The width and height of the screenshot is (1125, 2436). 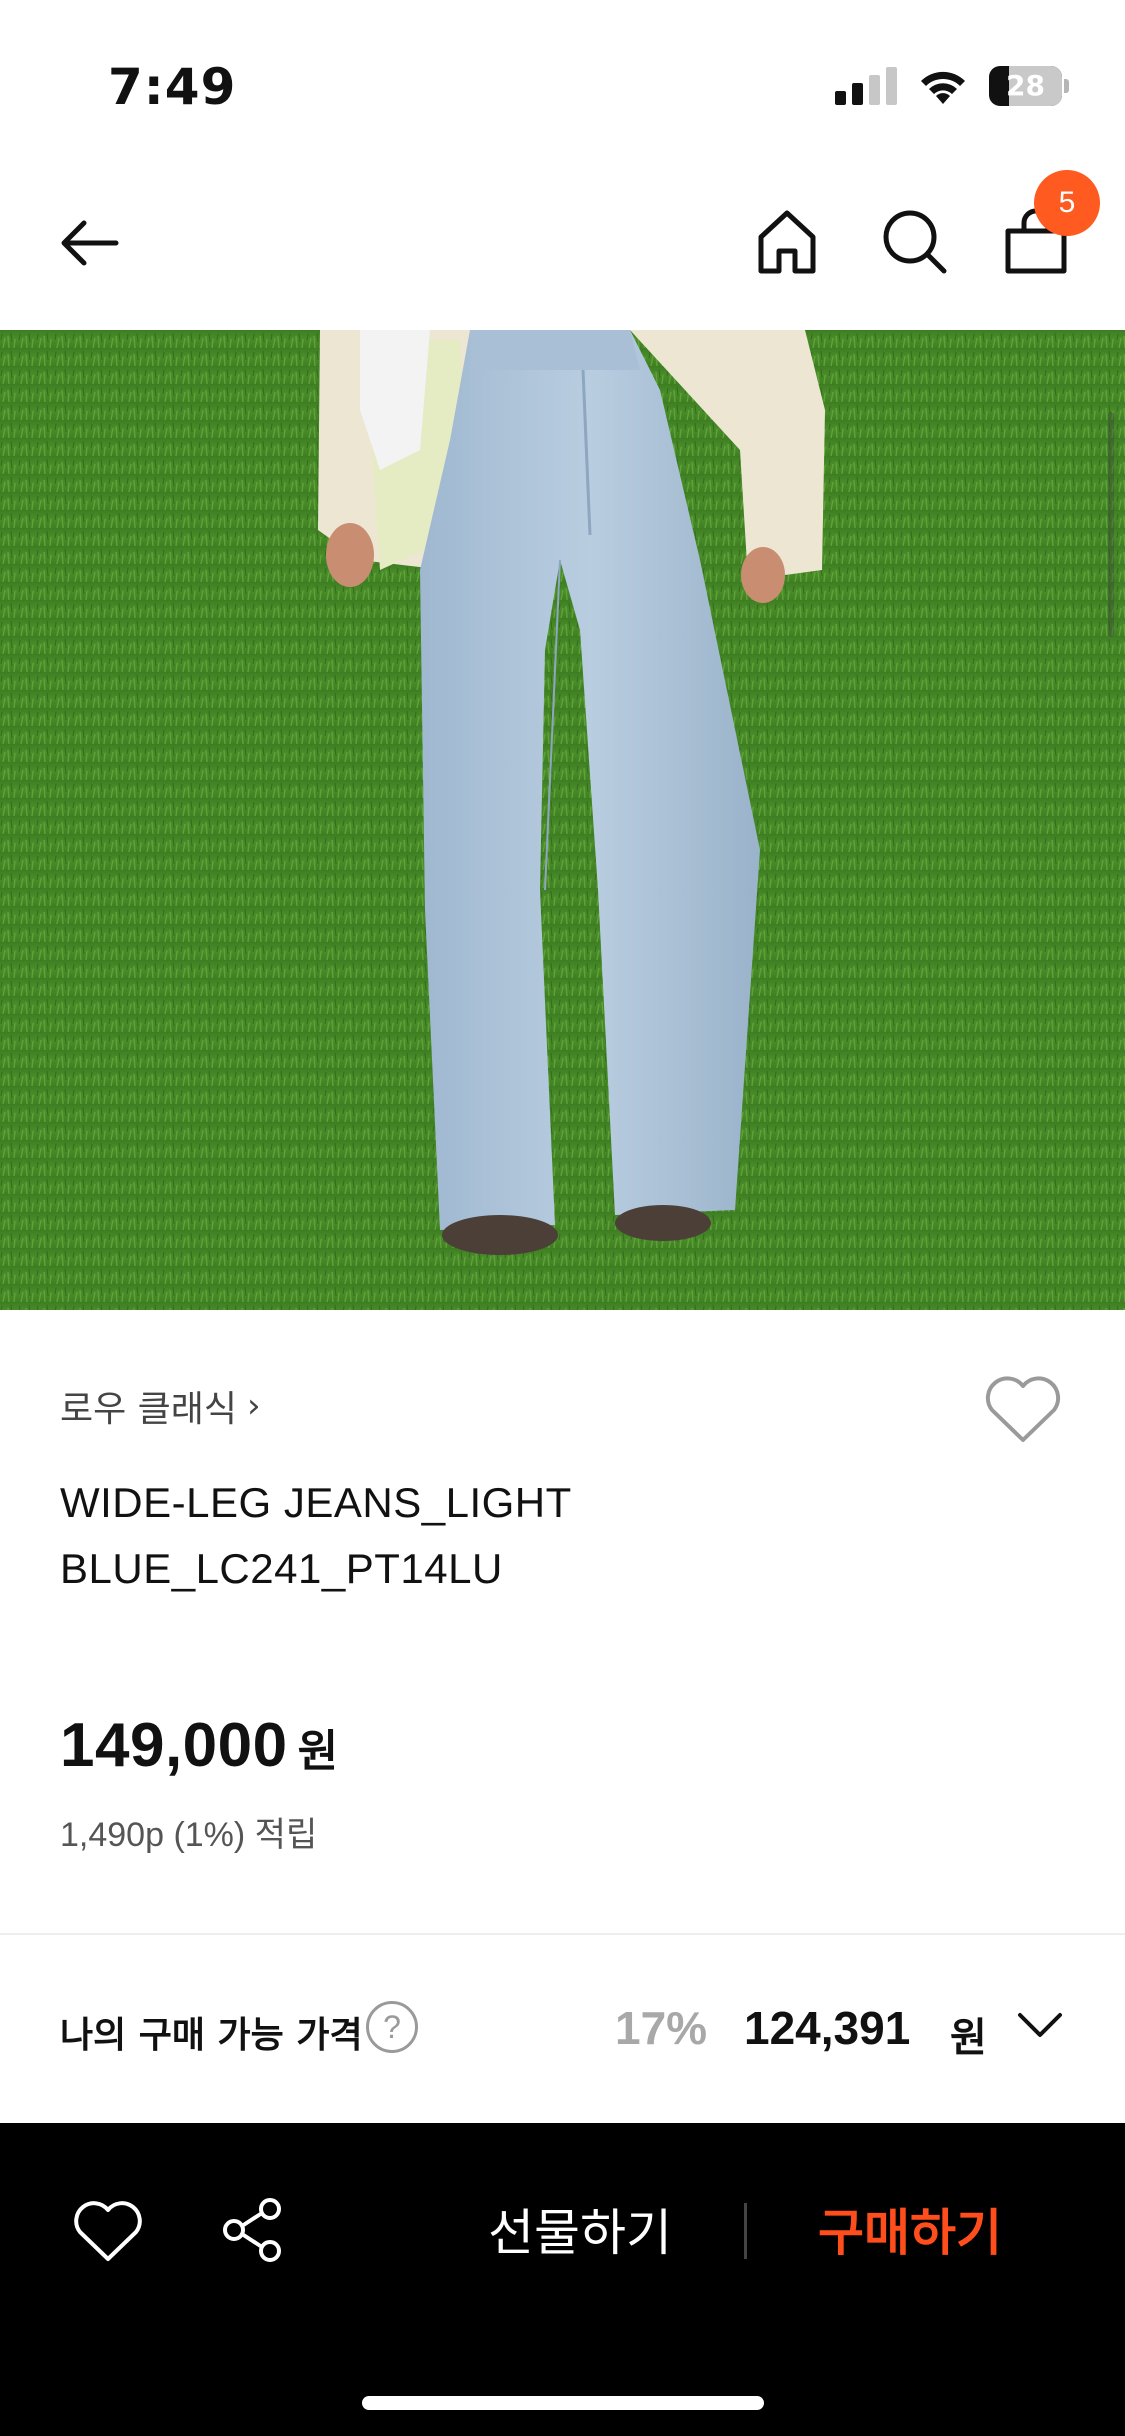 I want to click on price-unit: 원, so click(x=318, y=1751).